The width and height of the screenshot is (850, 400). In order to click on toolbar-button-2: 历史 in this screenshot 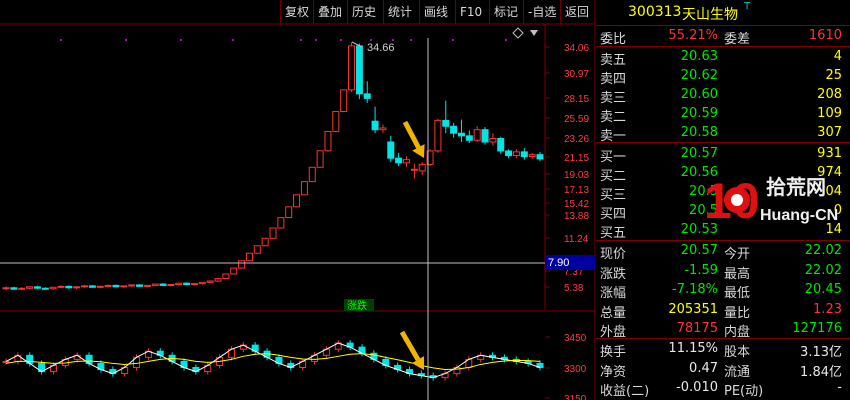, I will do `click(364, 12)`.